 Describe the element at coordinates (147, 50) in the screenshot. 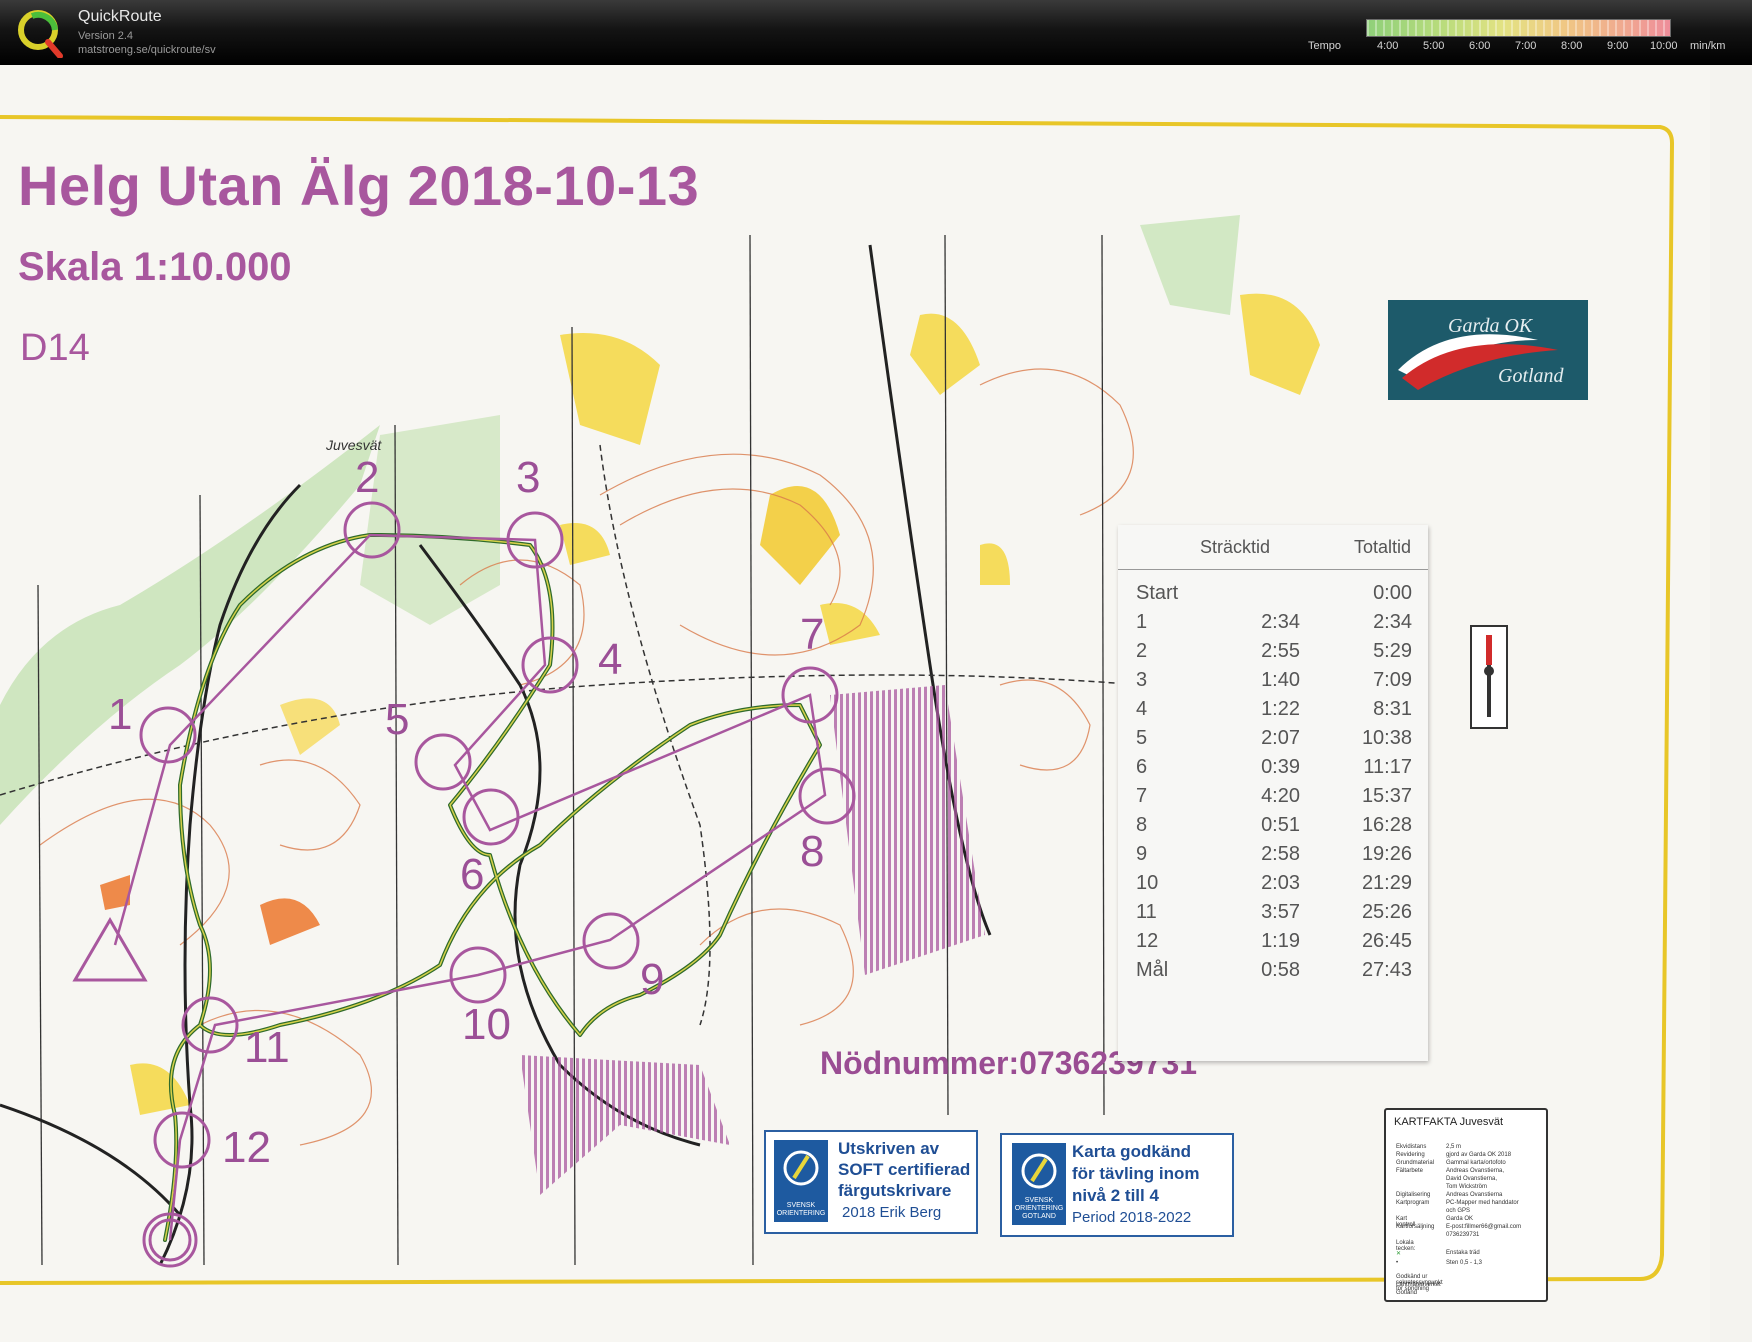

I see `app-url: matstroeng.se/quickroute/sv` at that location.